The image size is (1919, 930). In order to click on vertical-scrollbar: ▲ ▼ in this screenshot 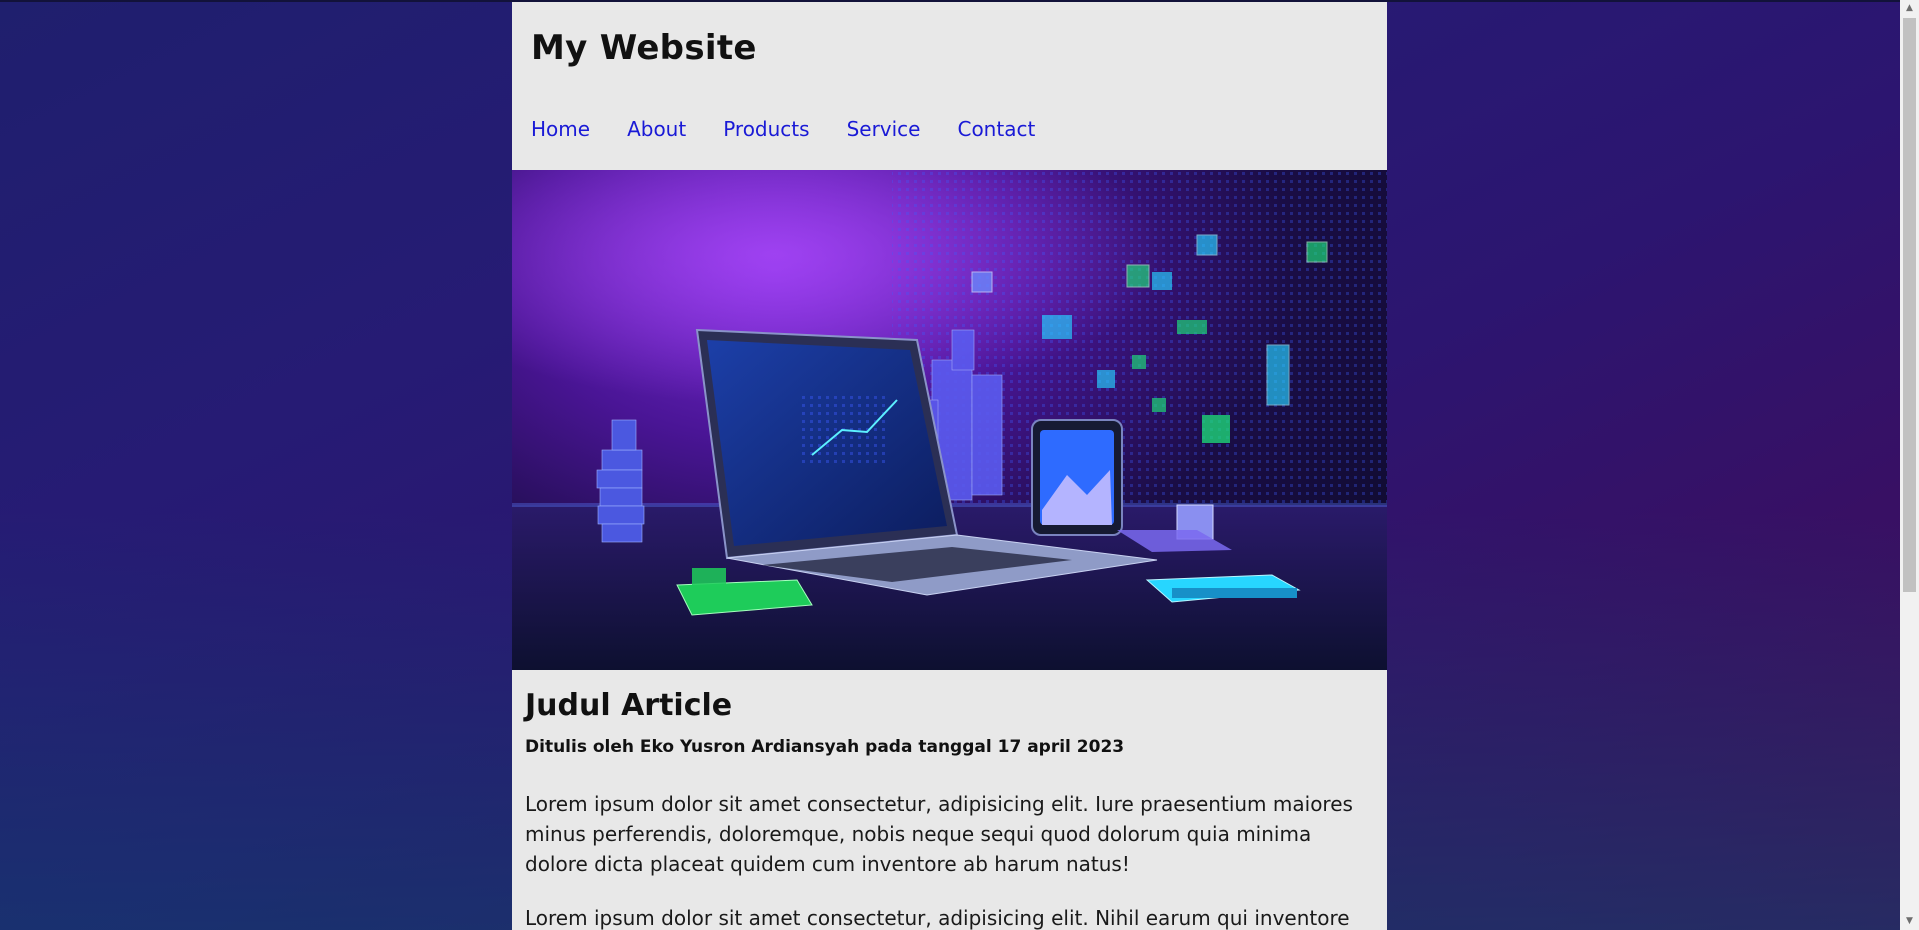, I will do `click(1909, 465)`.